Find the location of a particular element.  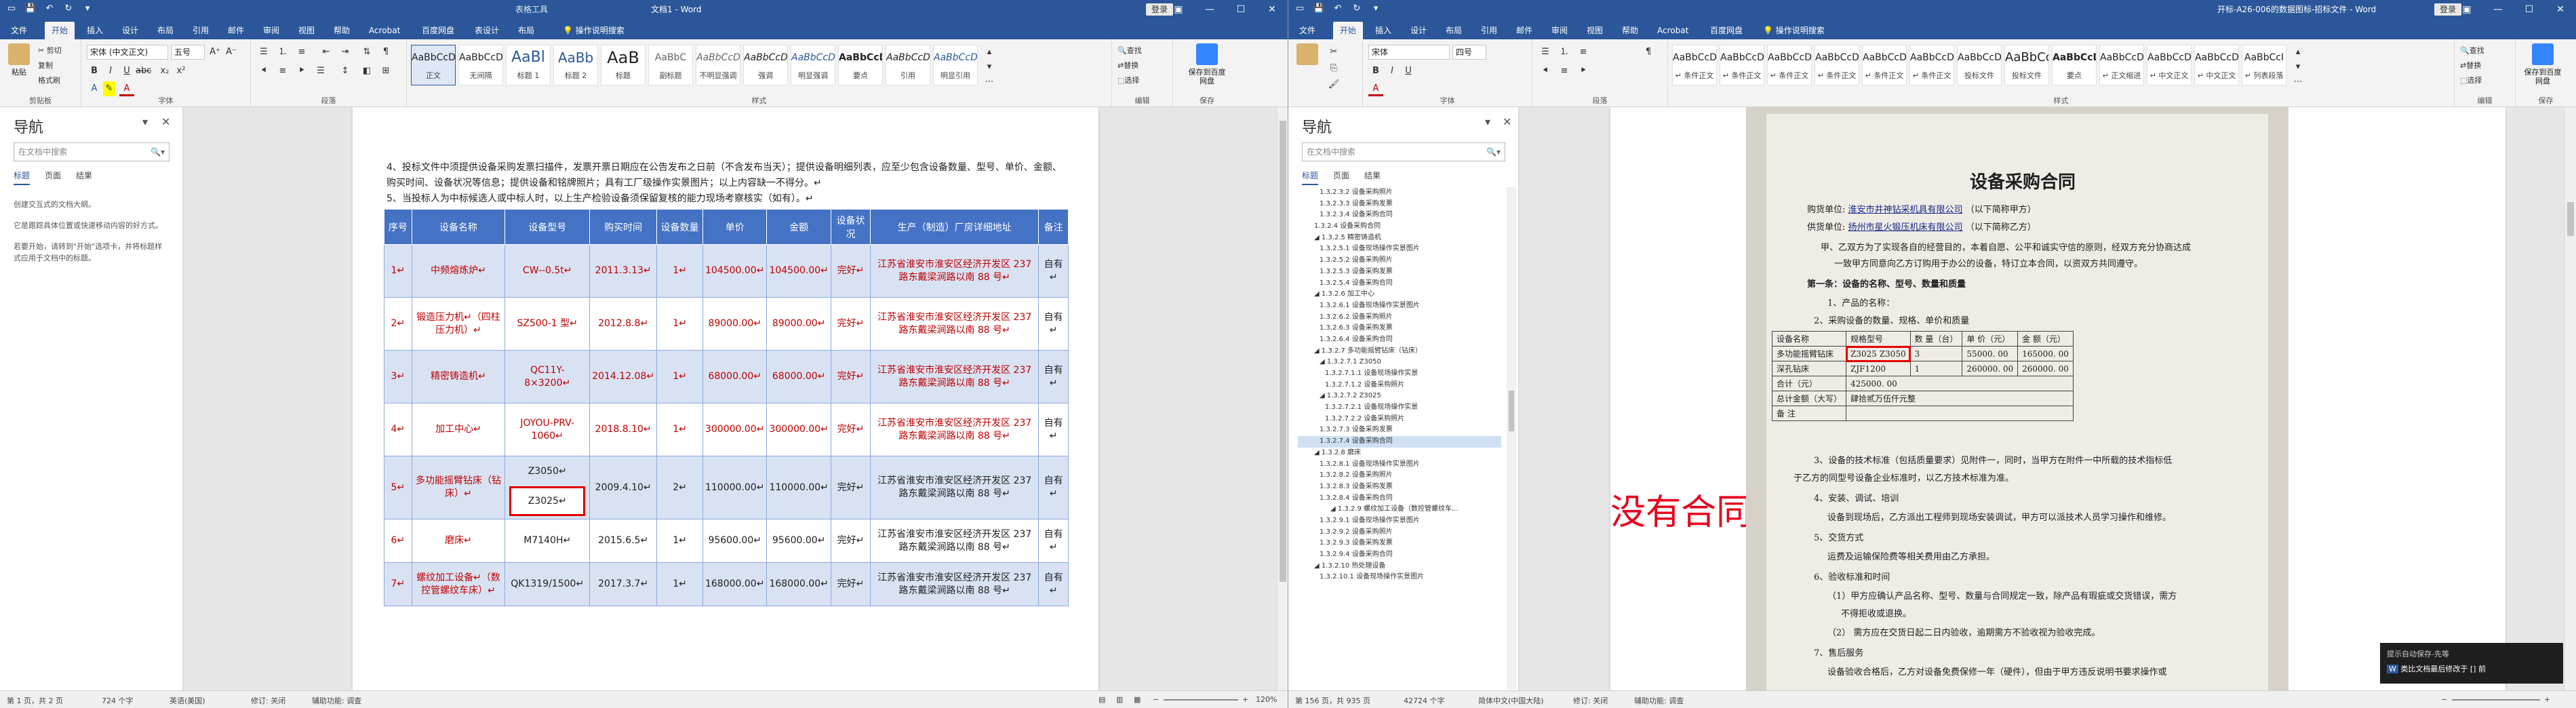

cell-model: Z3050↵ Z3025↵ is located at coordinates (548, 487).